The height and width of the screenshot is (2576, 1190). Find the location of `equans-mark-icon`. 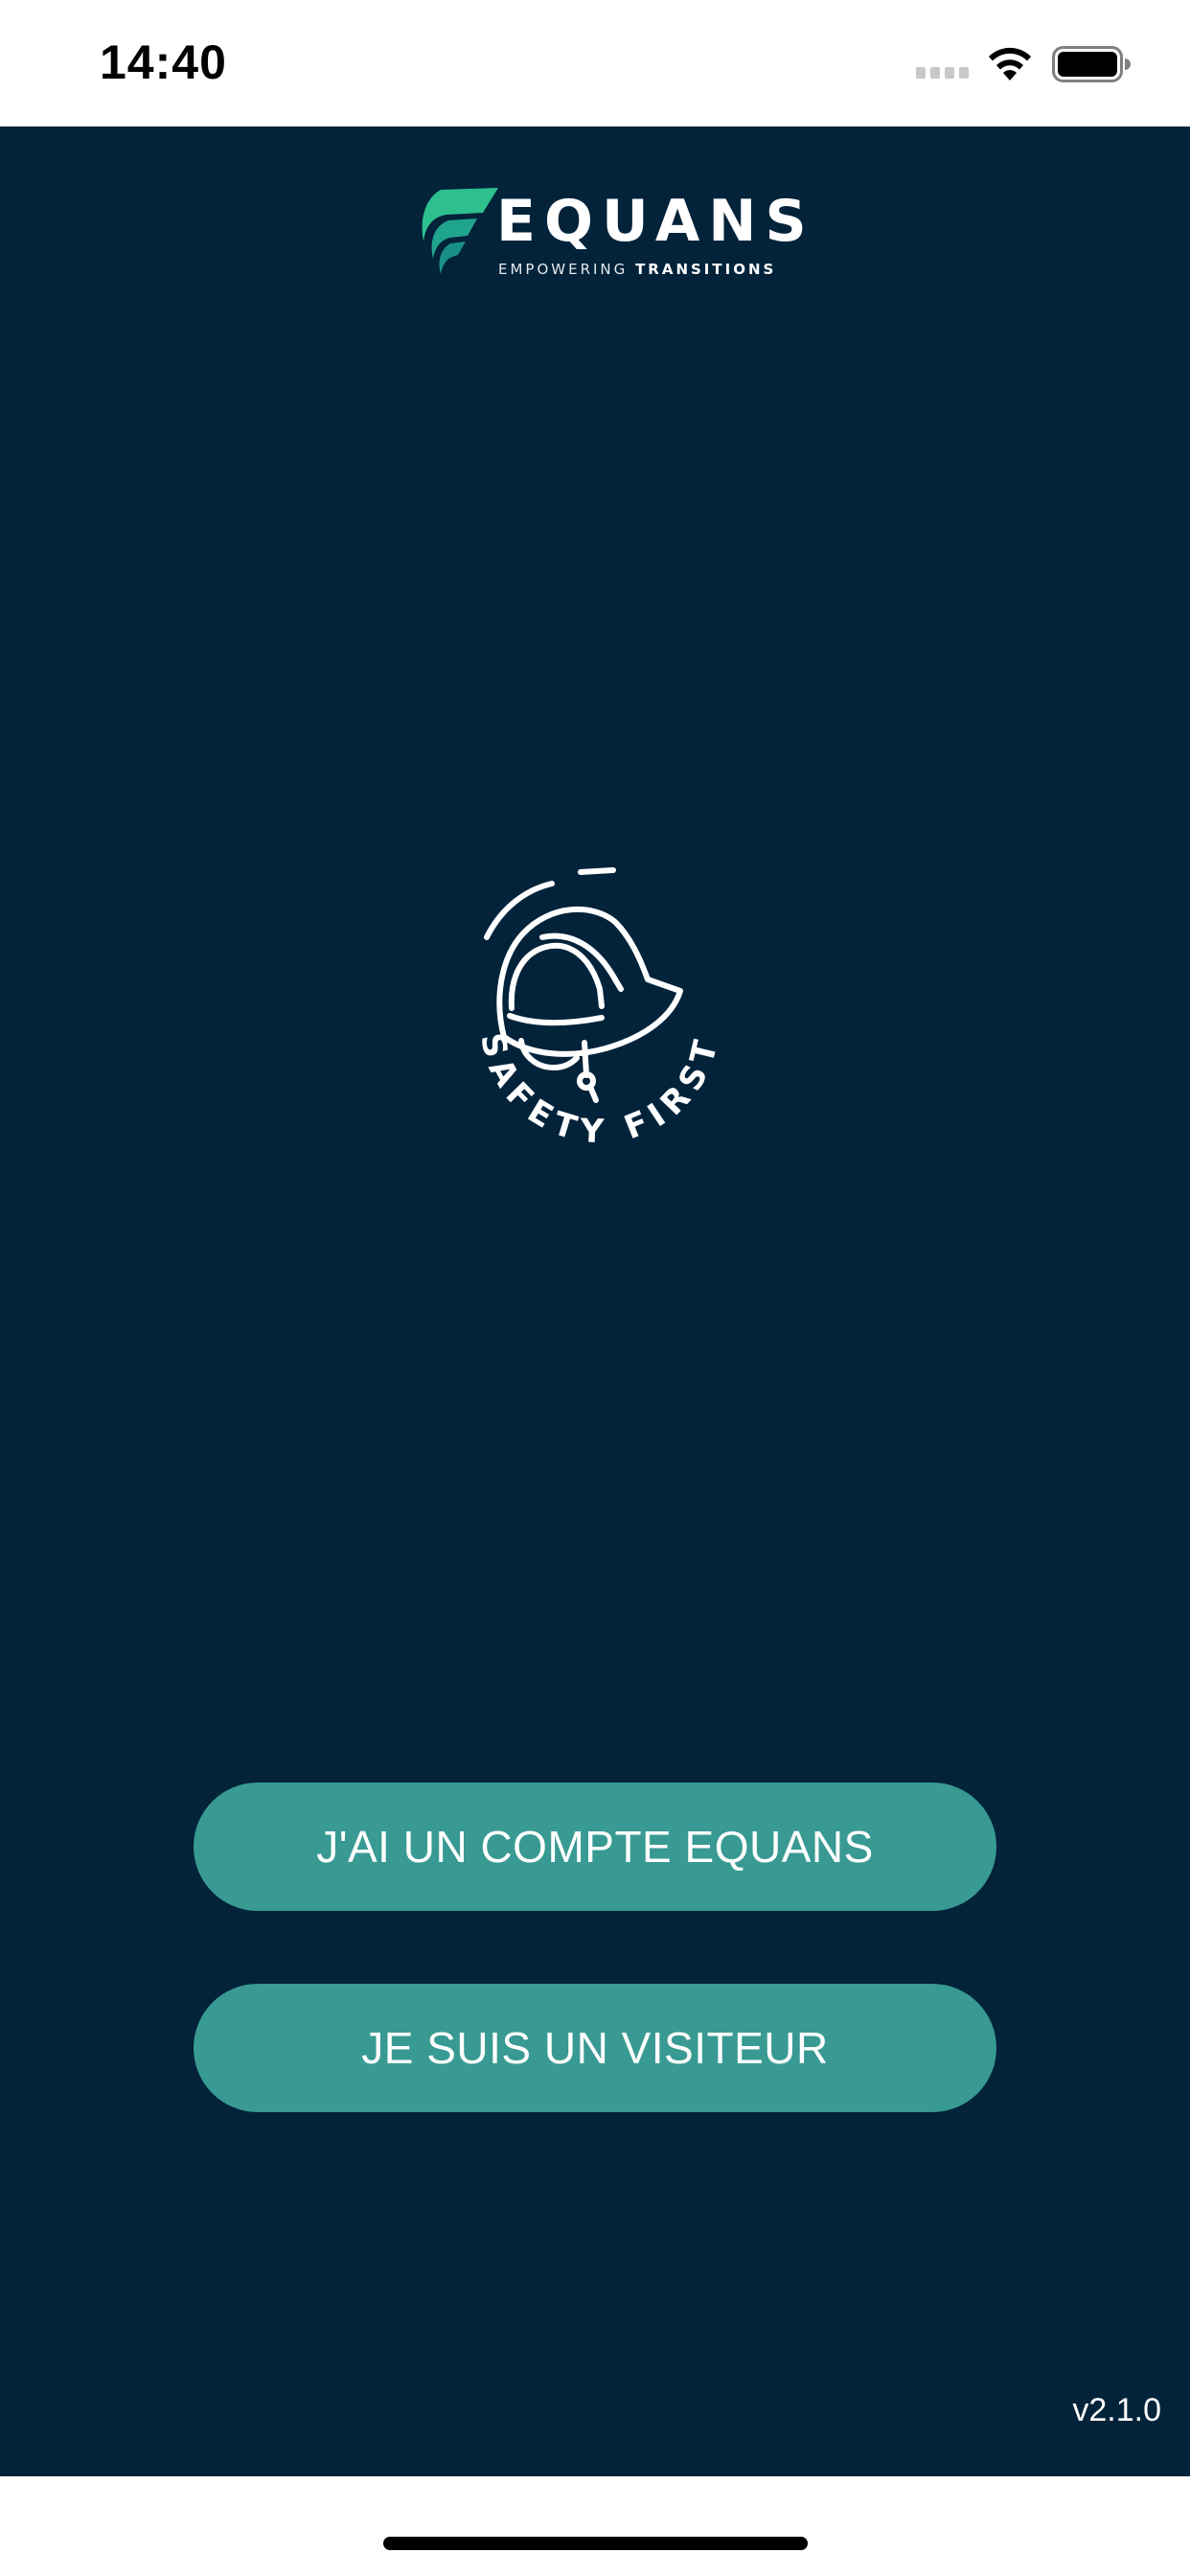

equans-mark-icon is located at coordinates (460, 231).